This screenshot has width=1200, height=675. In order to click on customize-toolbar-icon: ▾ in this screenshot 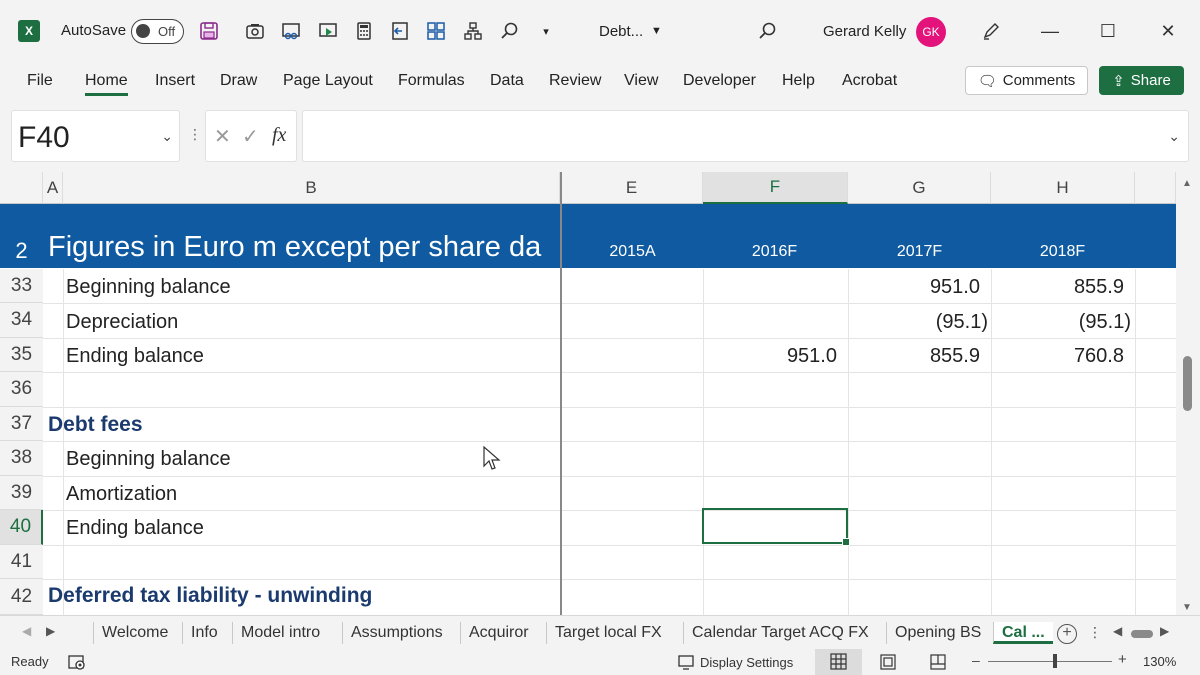, I will do `click(546, 31)`.